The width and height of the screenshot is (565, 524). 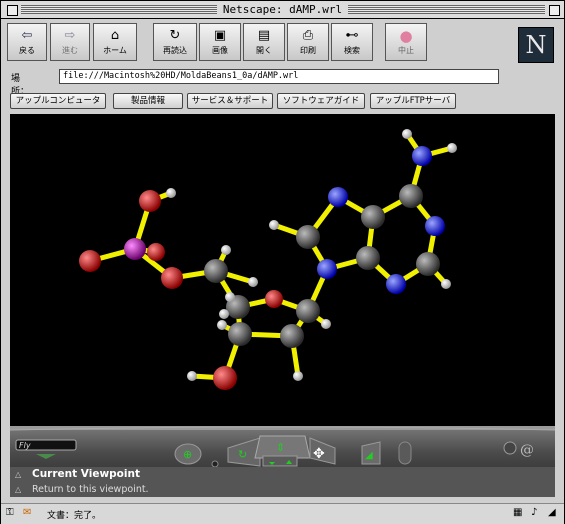 I want to click on fly-mode-label: Fly, so click(x=25, y=445).